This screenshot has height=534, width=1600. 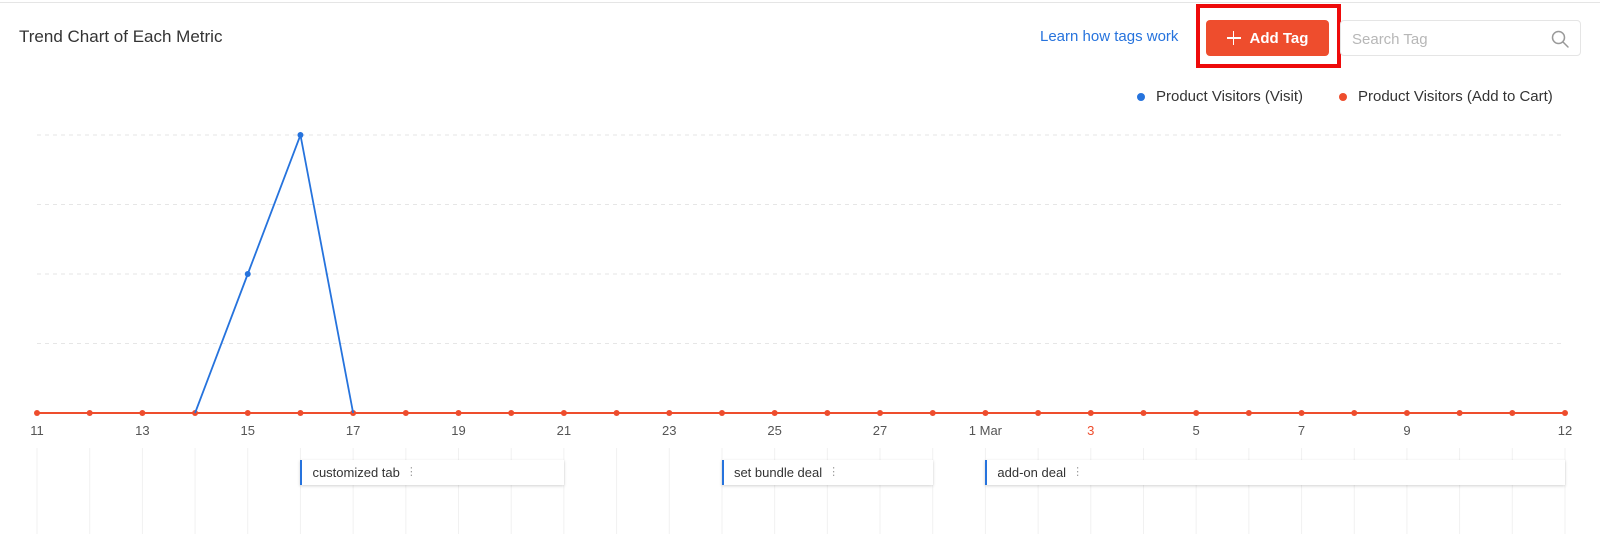 What do you see at coordinates (1090, 430) in the screenshot?
I see `x-tick-label: 3` at bounding box center [1090, 430].